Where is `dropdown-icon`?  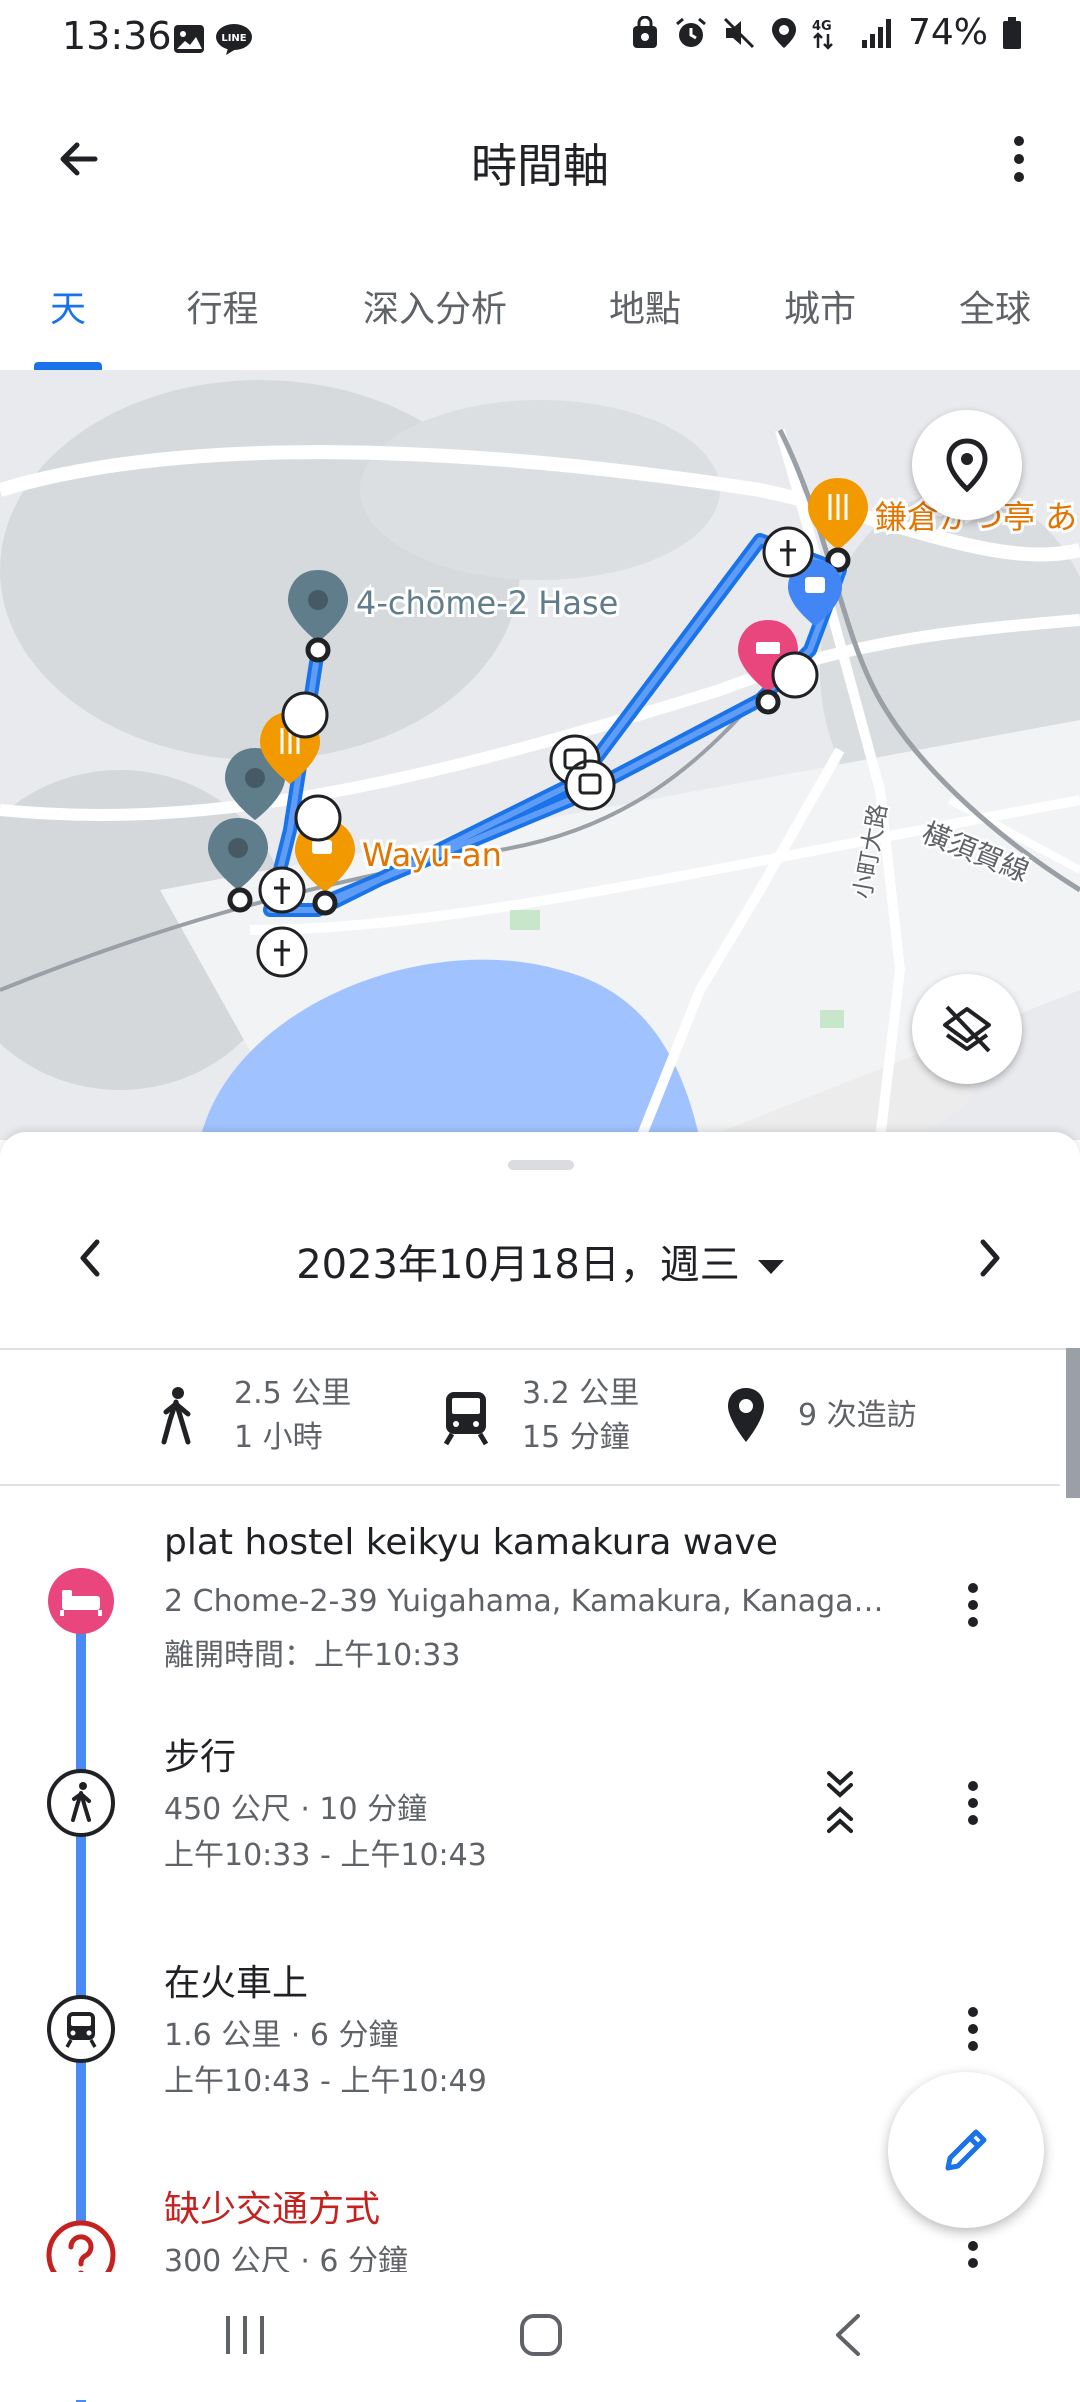 dropdown-icon is located at coordinates (770, 1267).